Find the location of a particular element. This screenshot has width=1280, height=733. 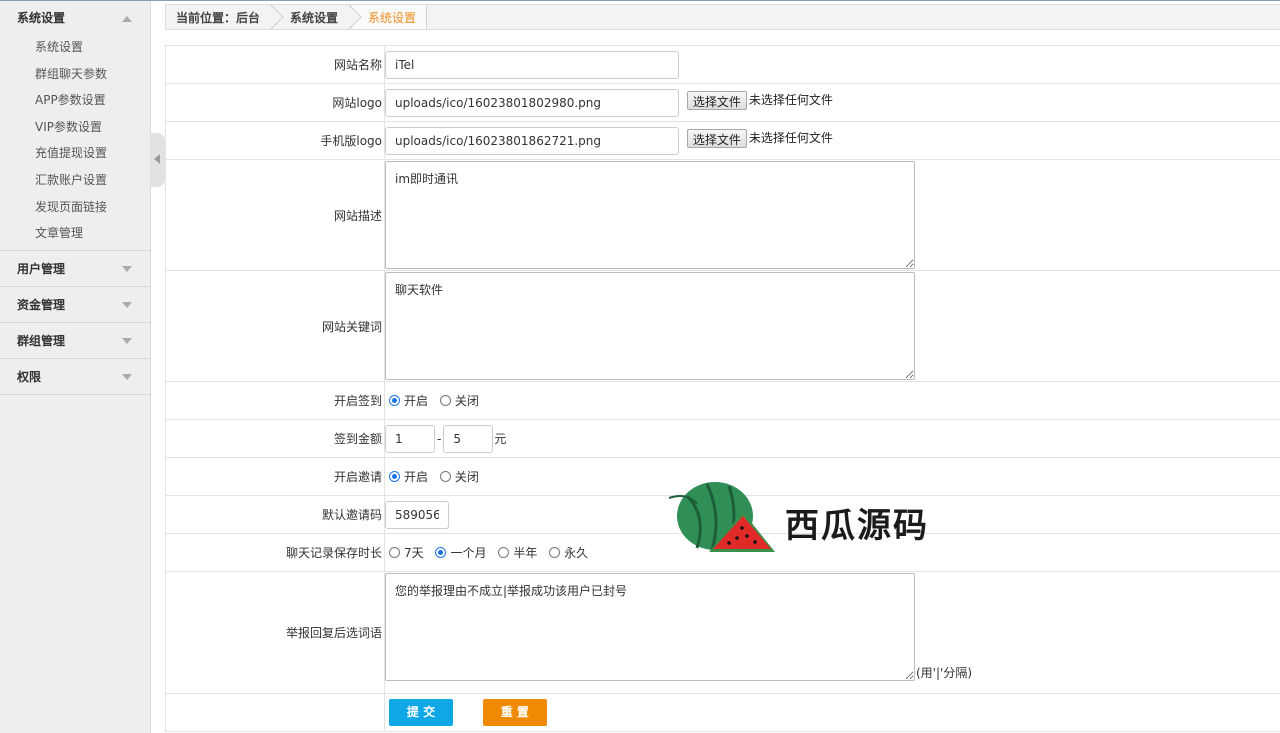

form-row-site-name: 网站名称 is located at coordinates (722, 64).